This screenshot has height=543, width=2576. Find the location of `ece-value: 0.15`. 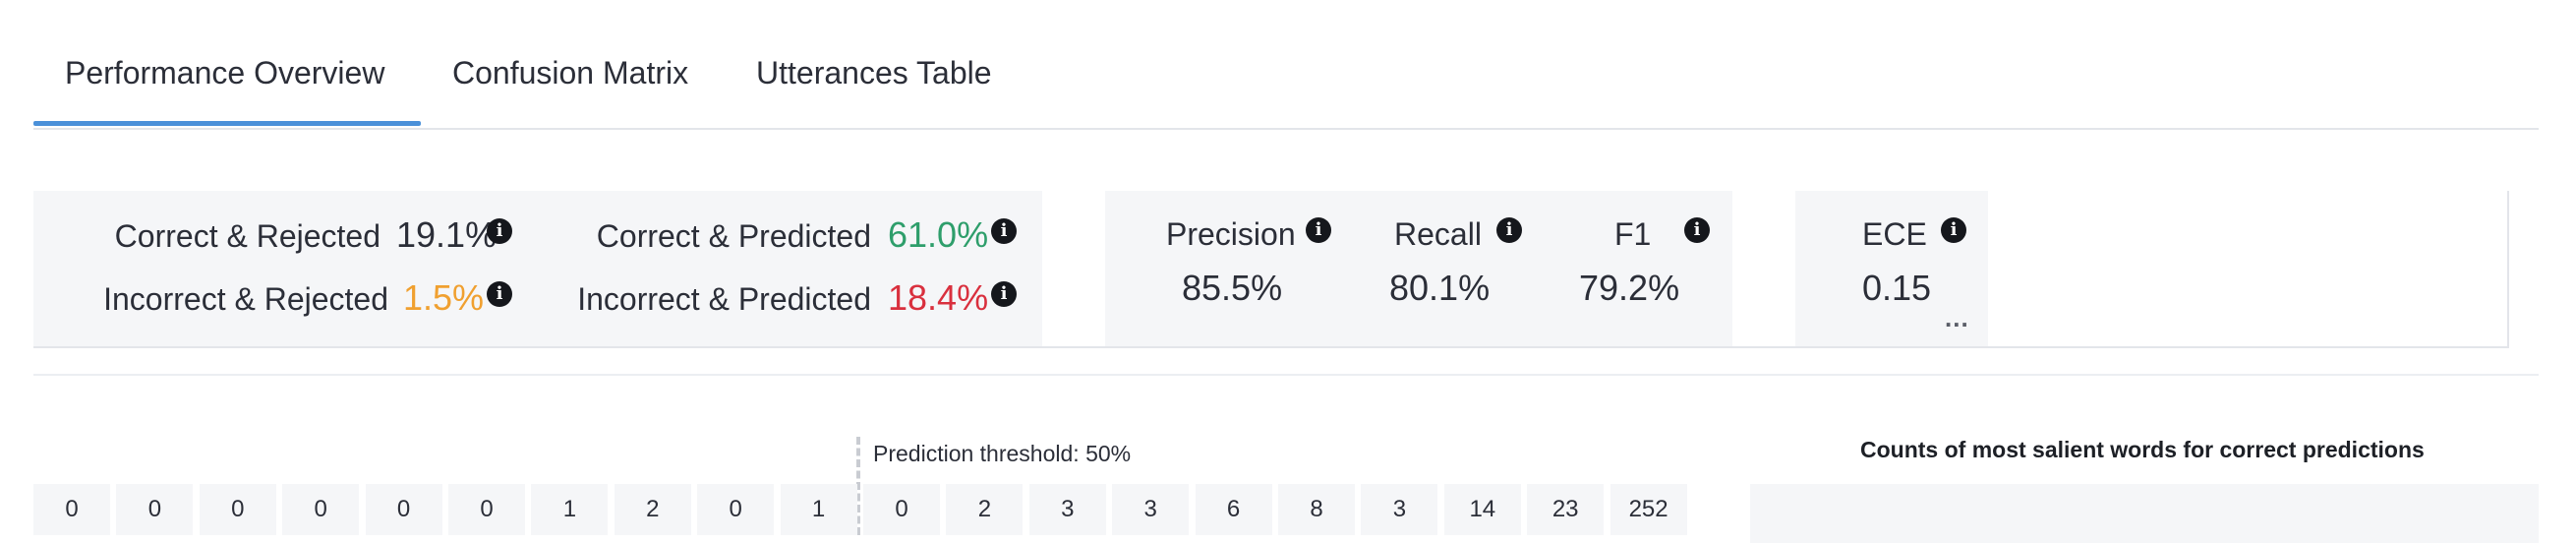

ece-value: 0.15 is located at coordinates (1897, 288).